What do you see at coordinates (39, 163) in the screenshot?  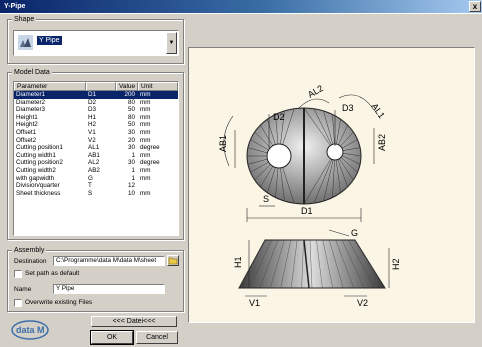 I see `cell-param: Cutting position2` at bounding box center [39, 163].